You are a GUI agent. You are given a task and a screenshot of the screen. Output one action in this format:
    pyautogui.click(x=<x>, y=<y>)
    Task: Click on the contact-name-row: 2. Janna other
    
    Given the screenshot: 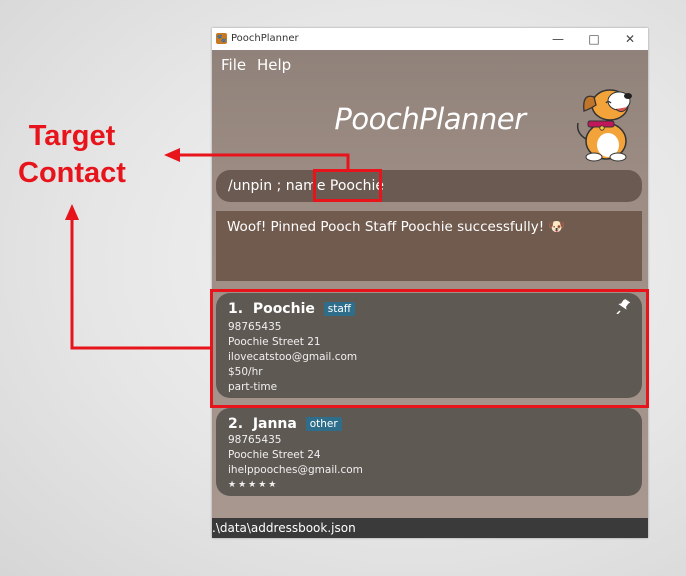 What is the action you would take?
    pyautogui.click(x=285, y=424)
    